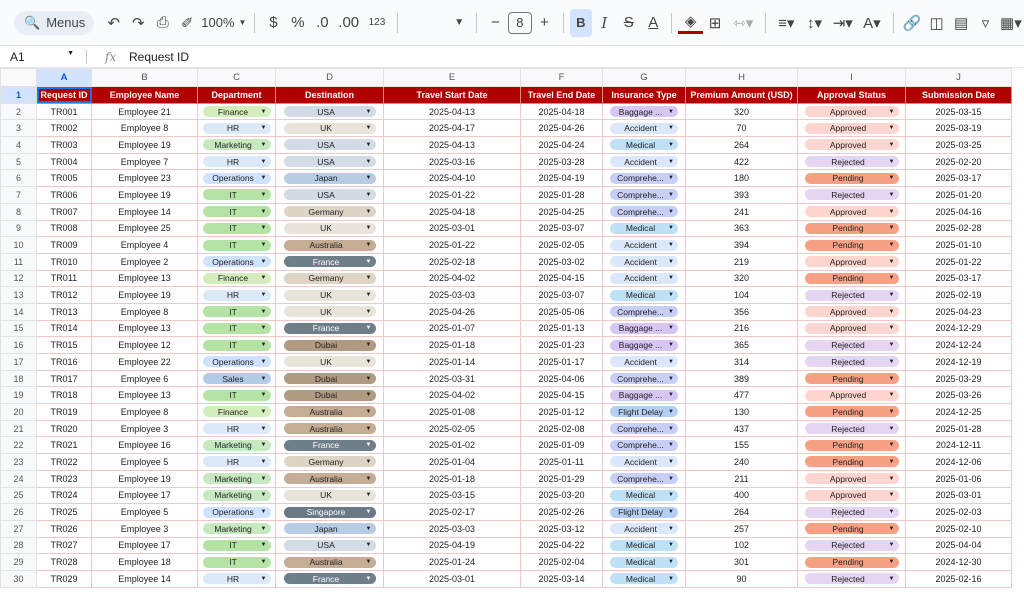 The width and height of the screenshot is (1024, 602). Describe the element at coordinates (144, 462) in the screenshot. I see `cell: Employee 5` at that location.